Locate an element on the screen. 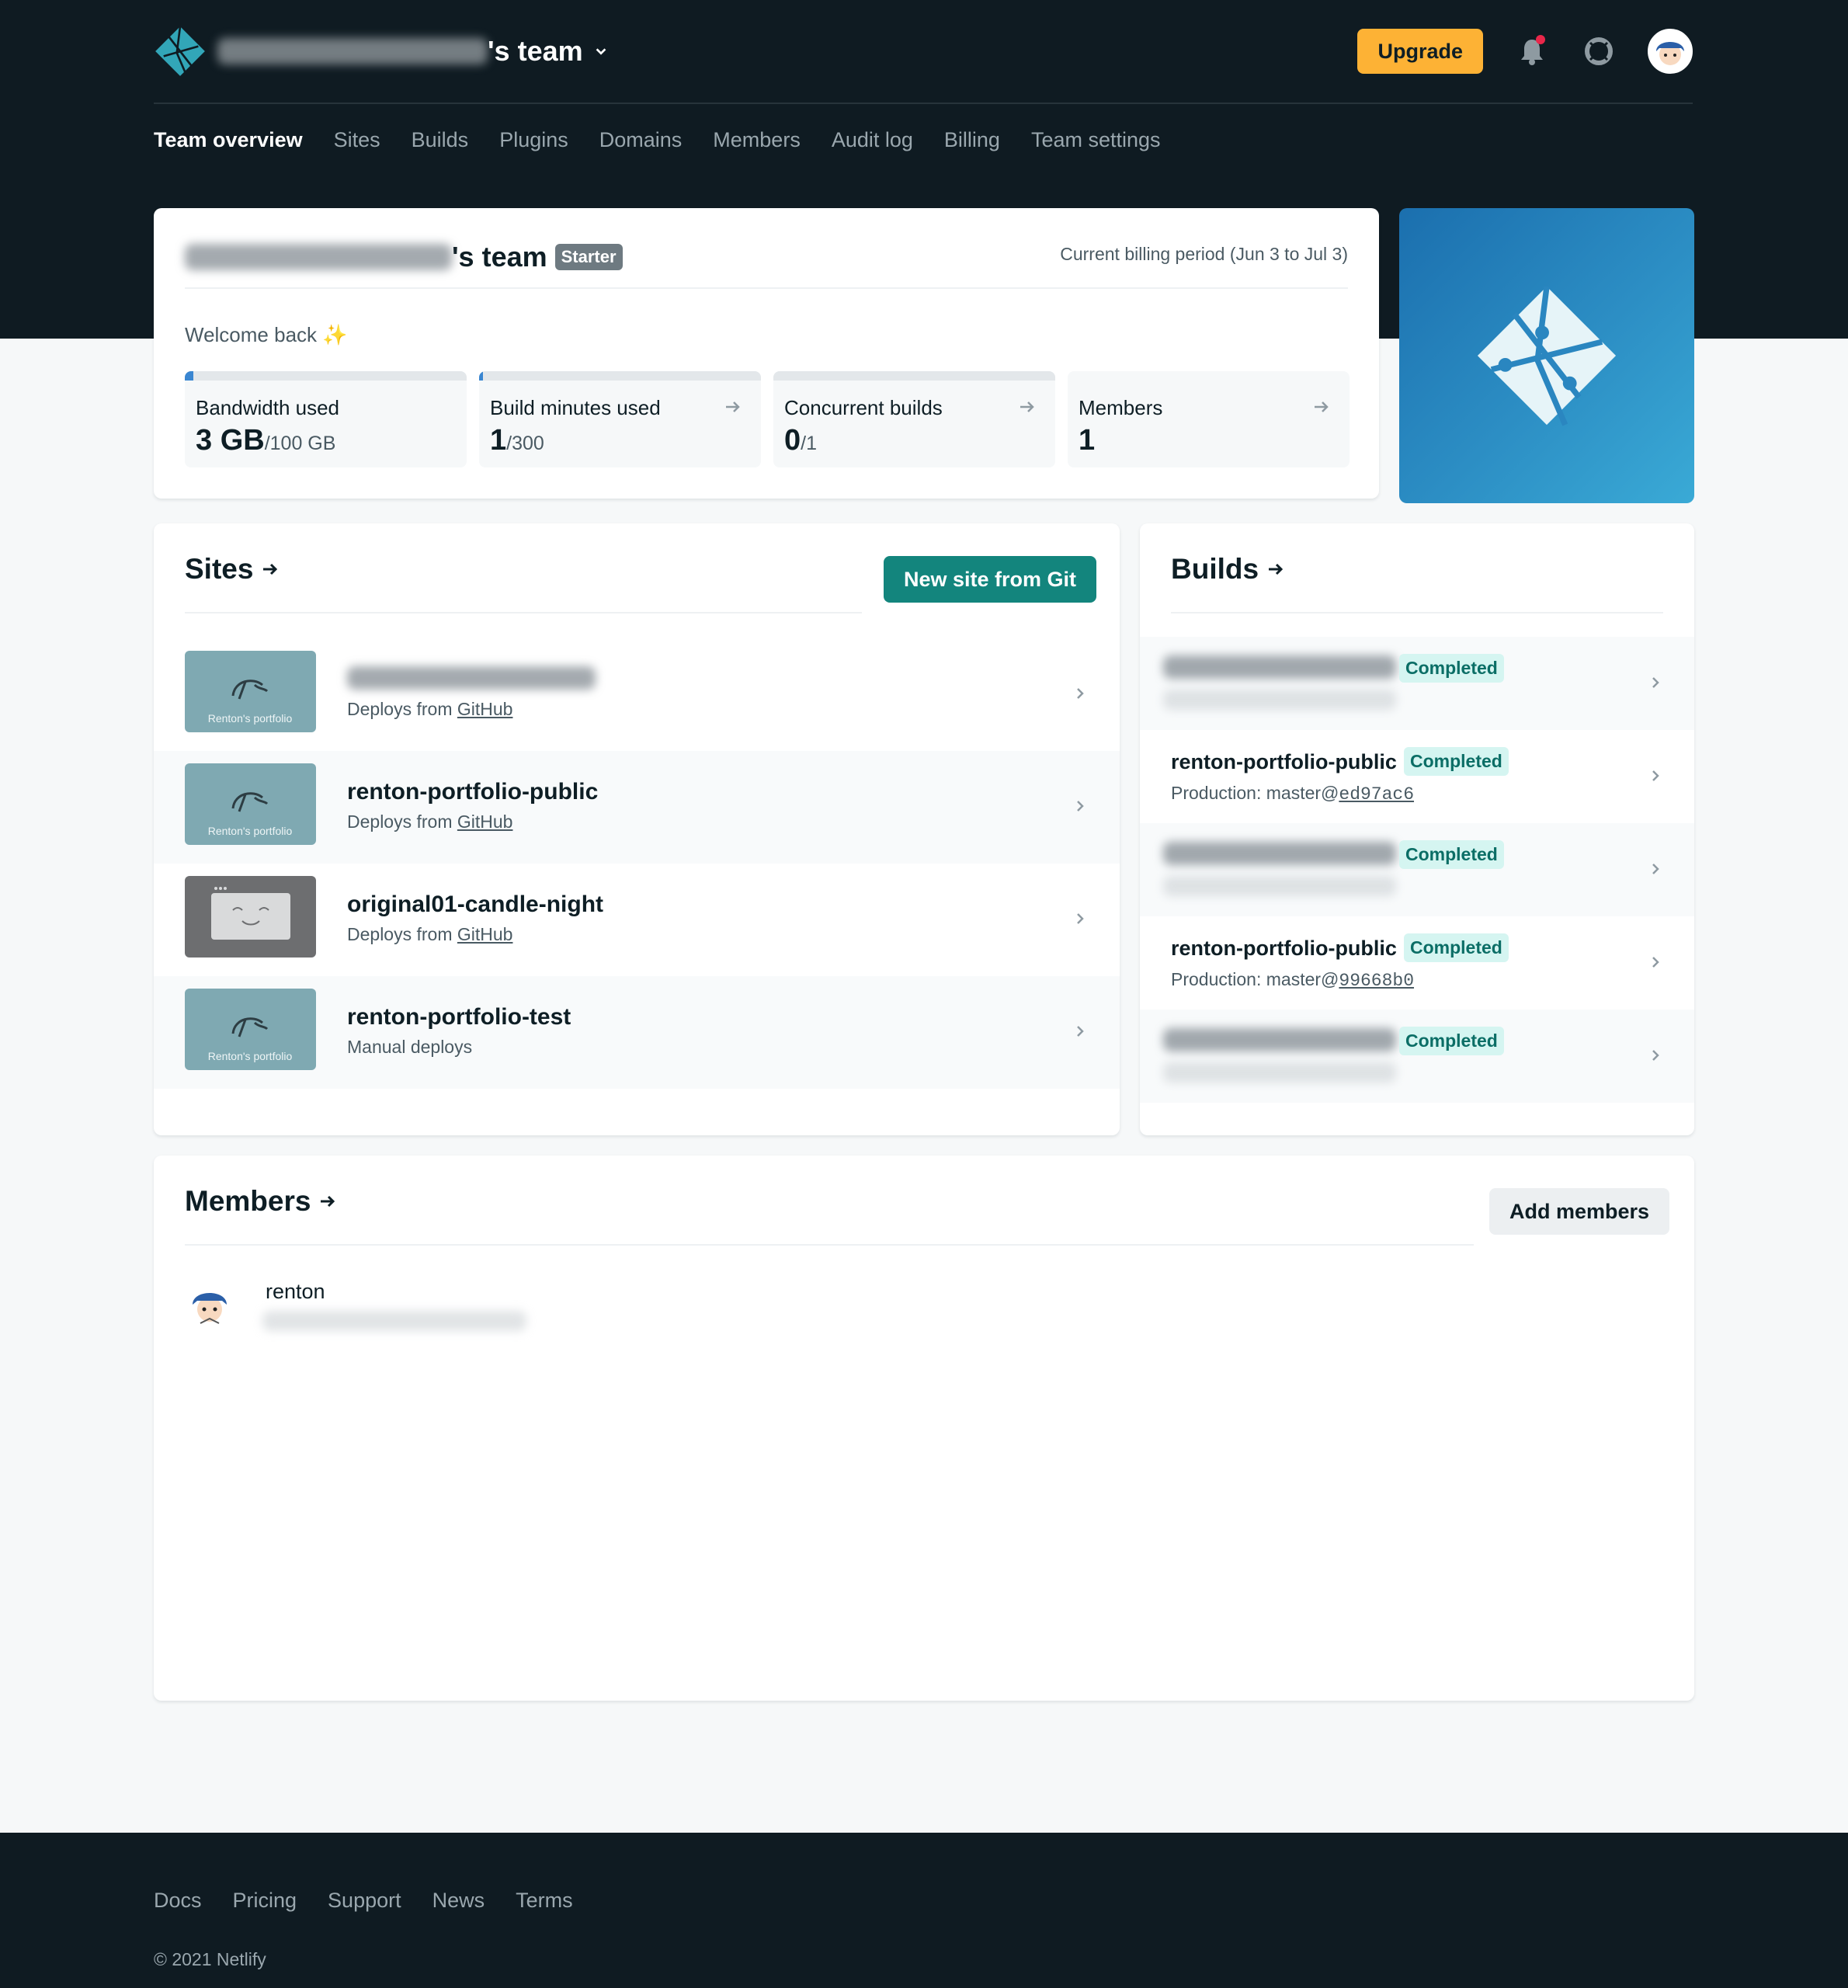 This screenshot has width=1848, height=1988. stat-value: 1 is located at coordinates (1087, 441).